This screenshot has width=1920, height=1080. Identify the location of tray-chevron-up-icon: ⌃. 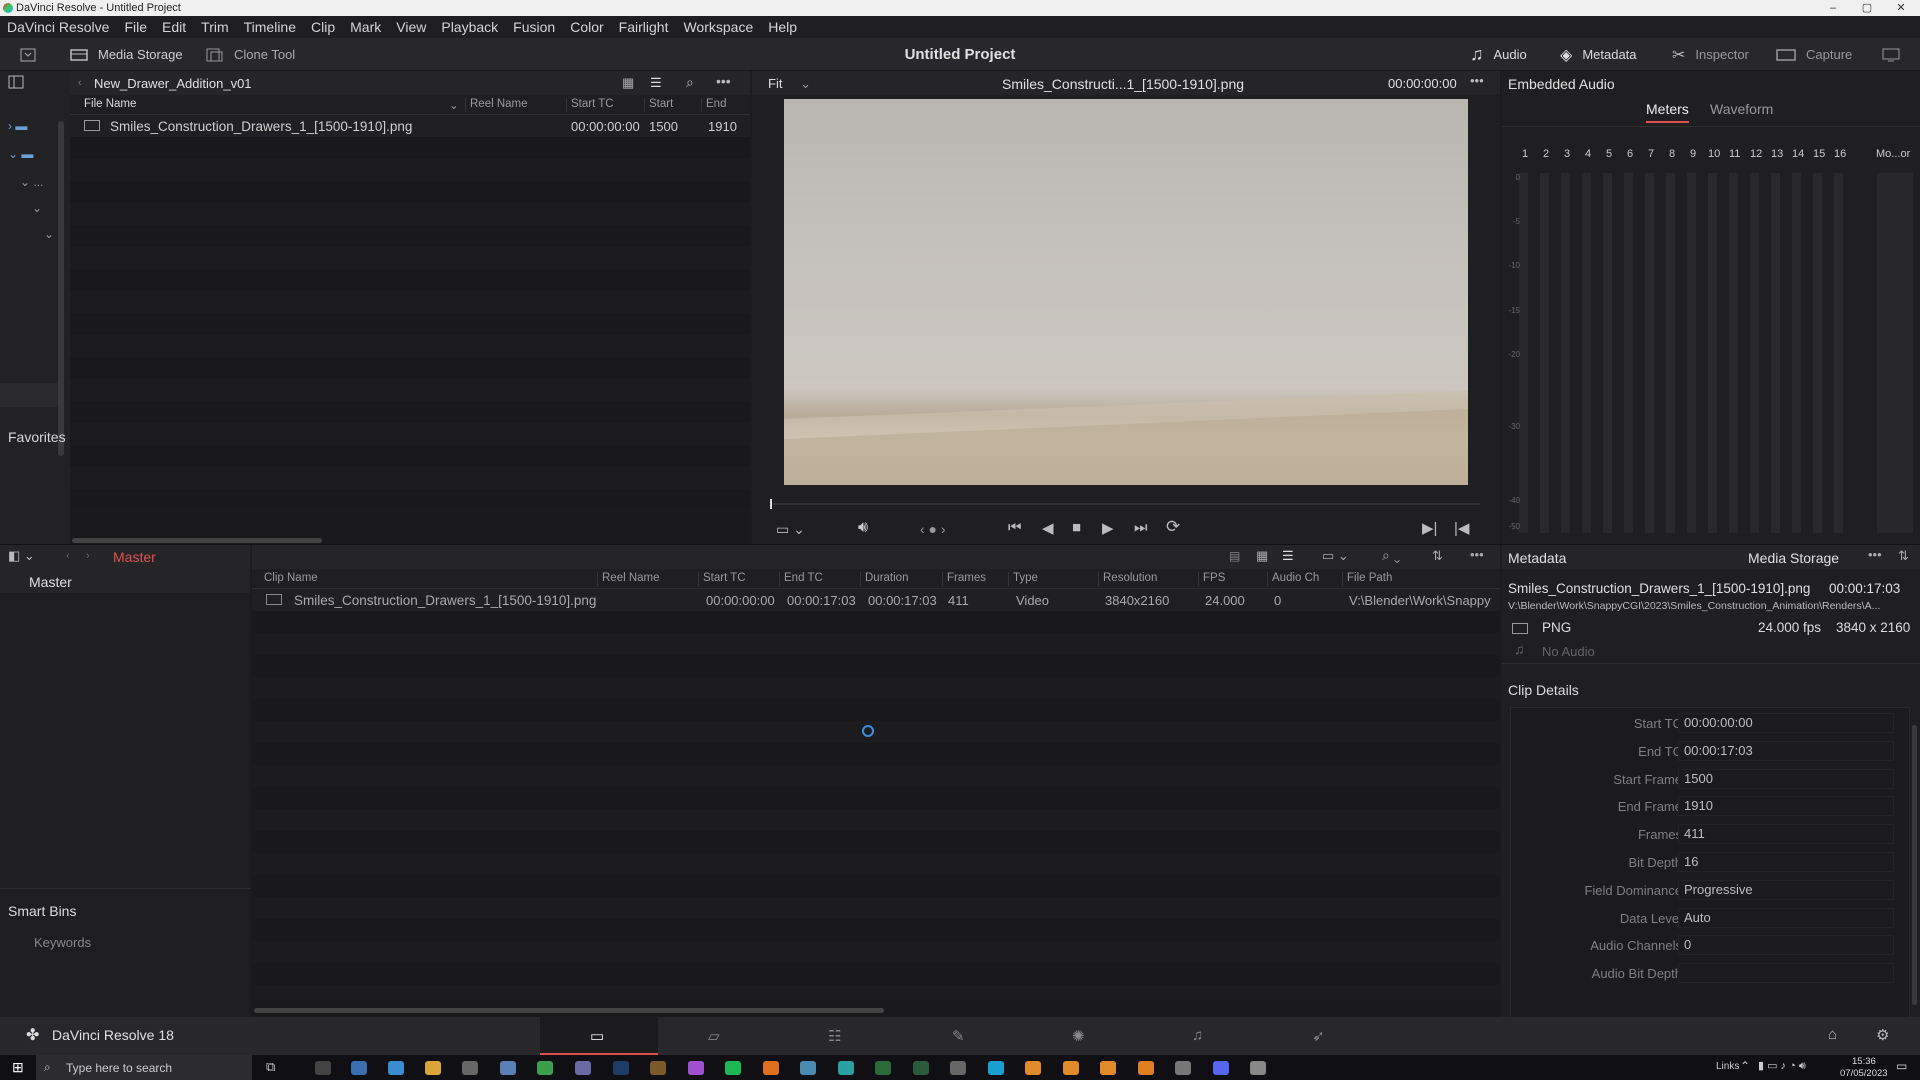
(1745, 1066).